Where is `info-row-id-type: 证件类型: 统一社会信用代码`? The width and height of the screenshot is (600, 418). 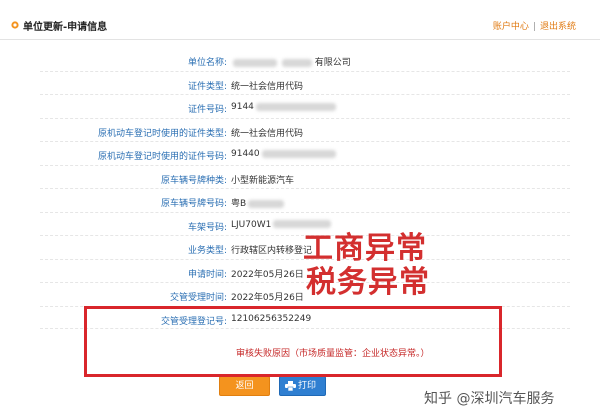
info-row-id-type: 证件类型: 统一社会信用代码 is located at coordinates (305, 83).